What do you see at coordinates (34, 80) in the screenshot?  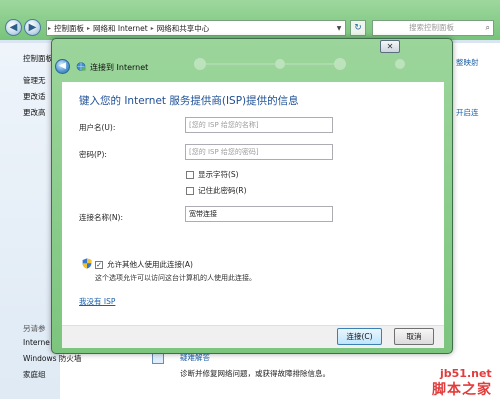 I see `left-nav-item-manage: 管理无` at bounding box center [34, 80].